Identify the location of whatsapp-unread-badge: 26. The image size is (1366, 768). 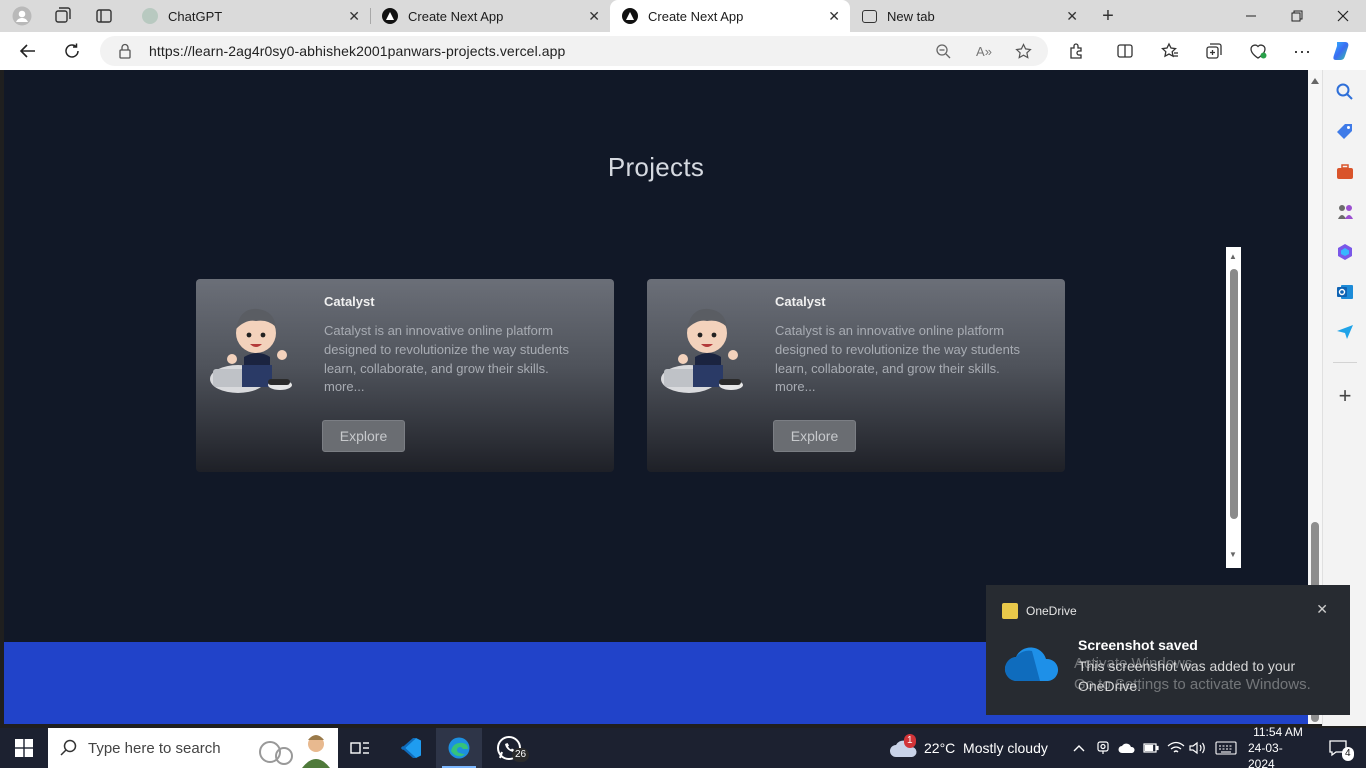
(521, 755).